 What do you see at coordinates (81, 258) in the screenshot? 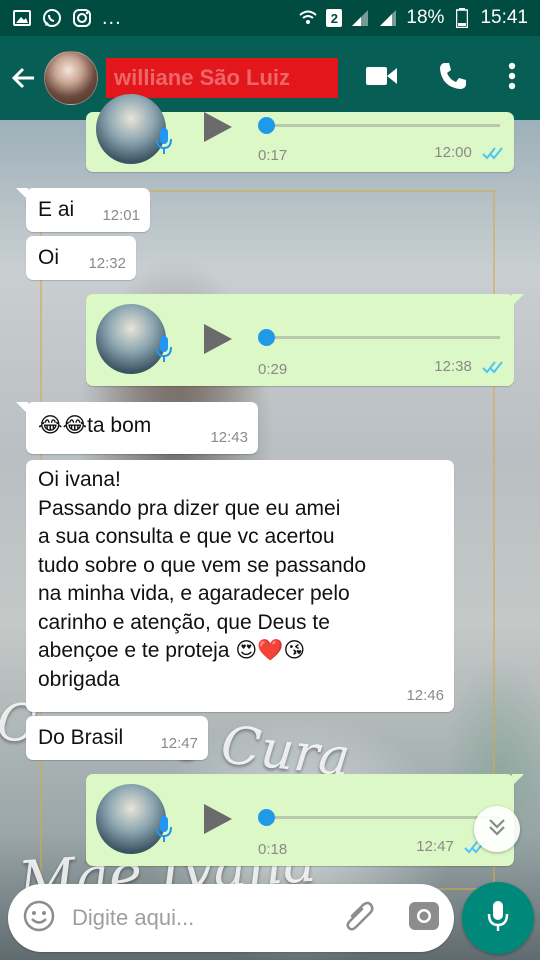
I see `incoming-message: Oi 12:32` at bounding box center [81, 258].